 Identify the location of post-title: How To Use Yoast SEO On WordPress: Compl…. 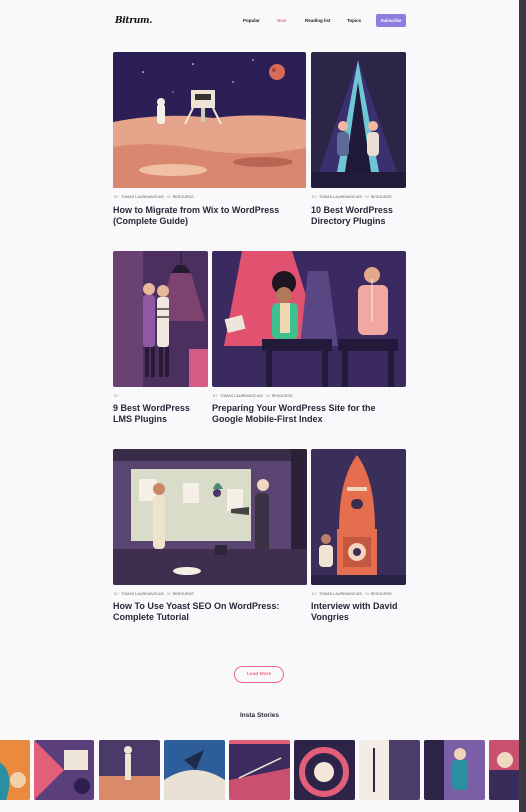
(208, 612).